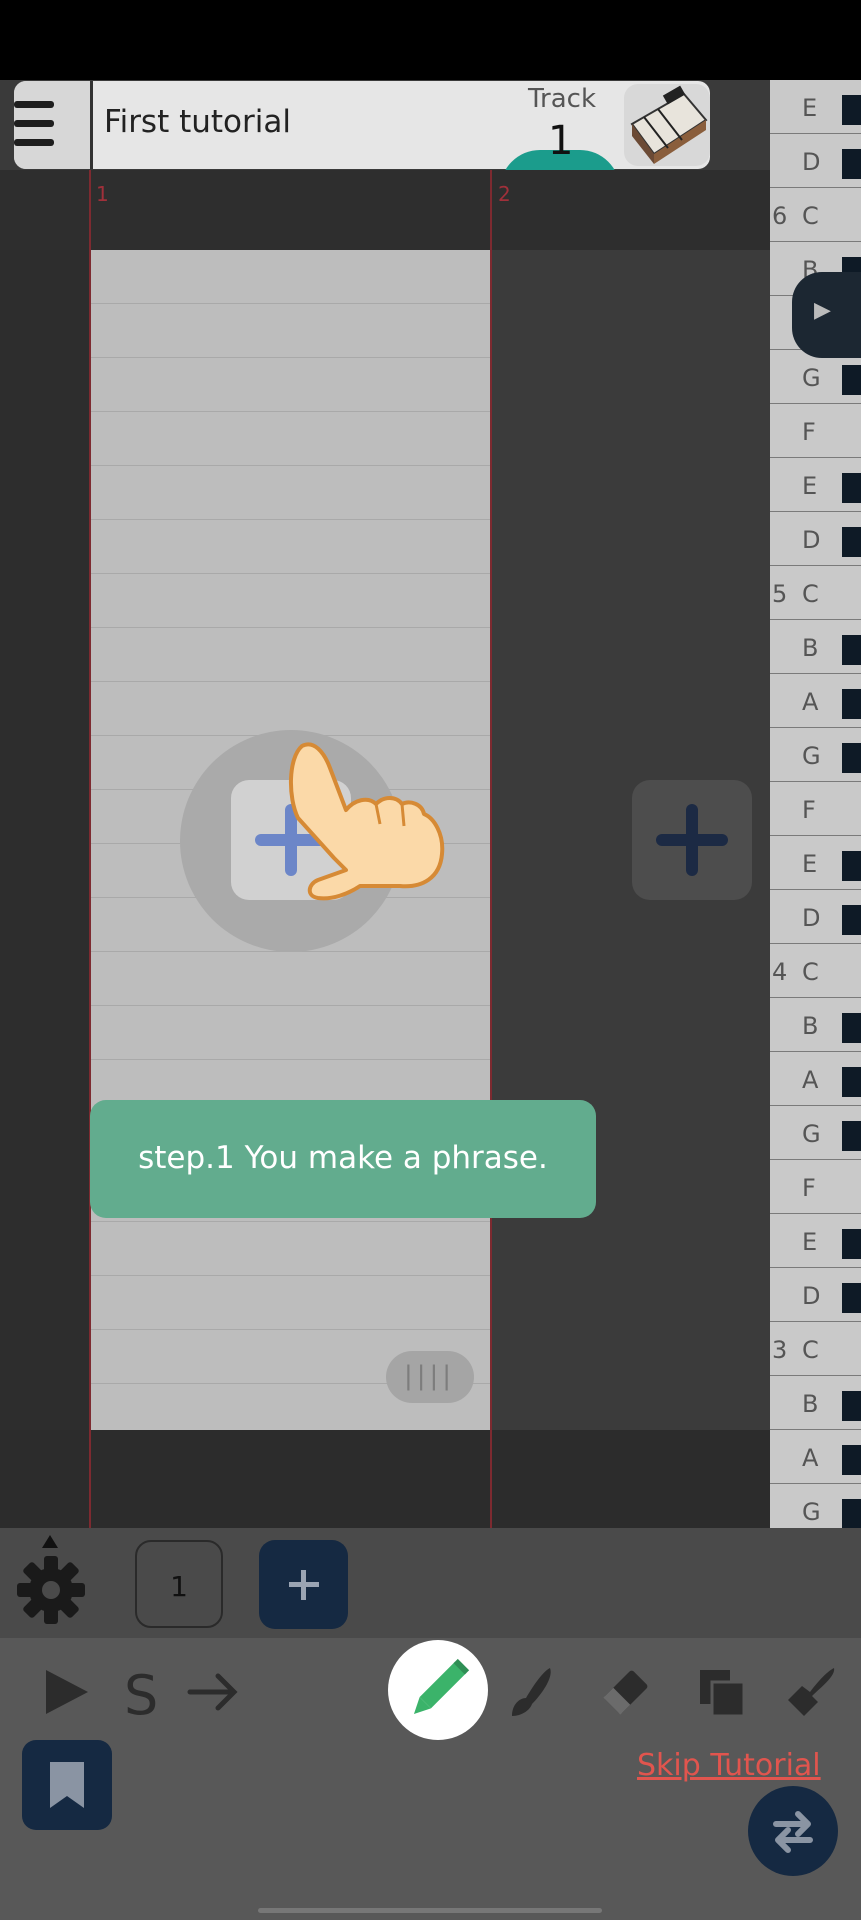 The width and height of the screenshot is (861, 1920). I want to click on grid-left-strip, so click(44, 840).